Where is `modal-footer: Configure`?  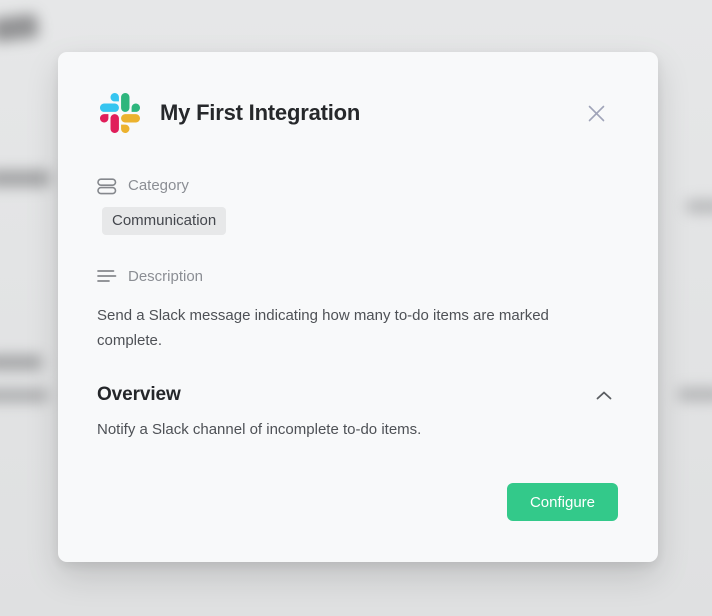
modal-footer: Configure is located at coordinates (338, 502).